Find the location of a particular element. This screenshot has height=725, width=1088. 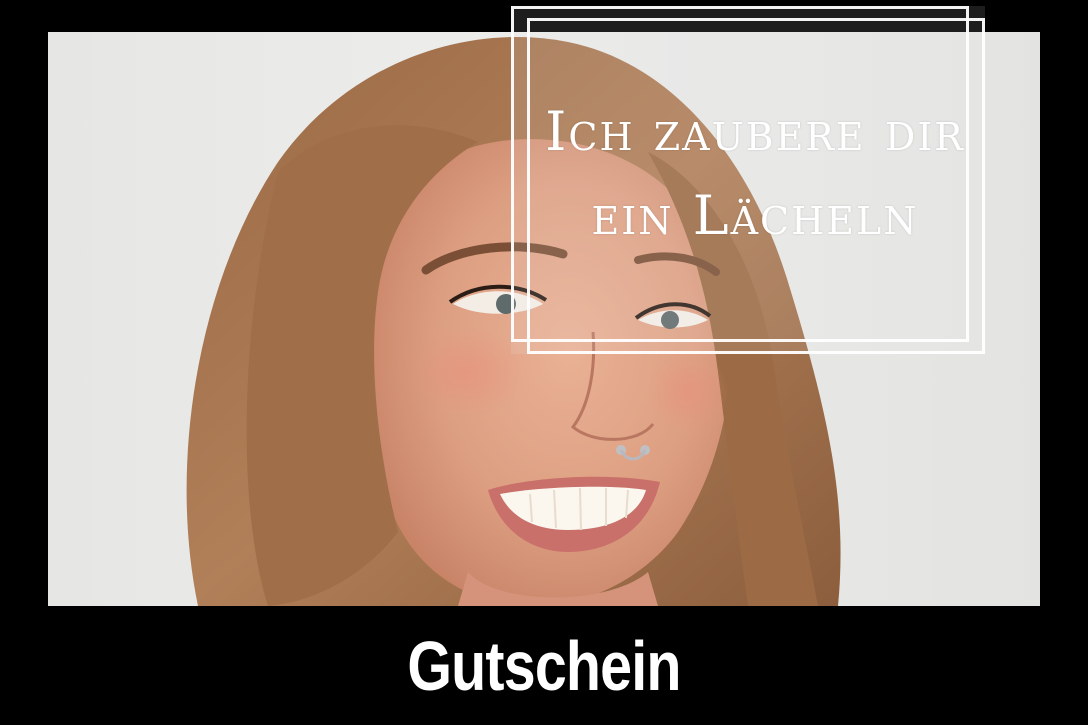

cheek-left is located at coordinates (468, 372).